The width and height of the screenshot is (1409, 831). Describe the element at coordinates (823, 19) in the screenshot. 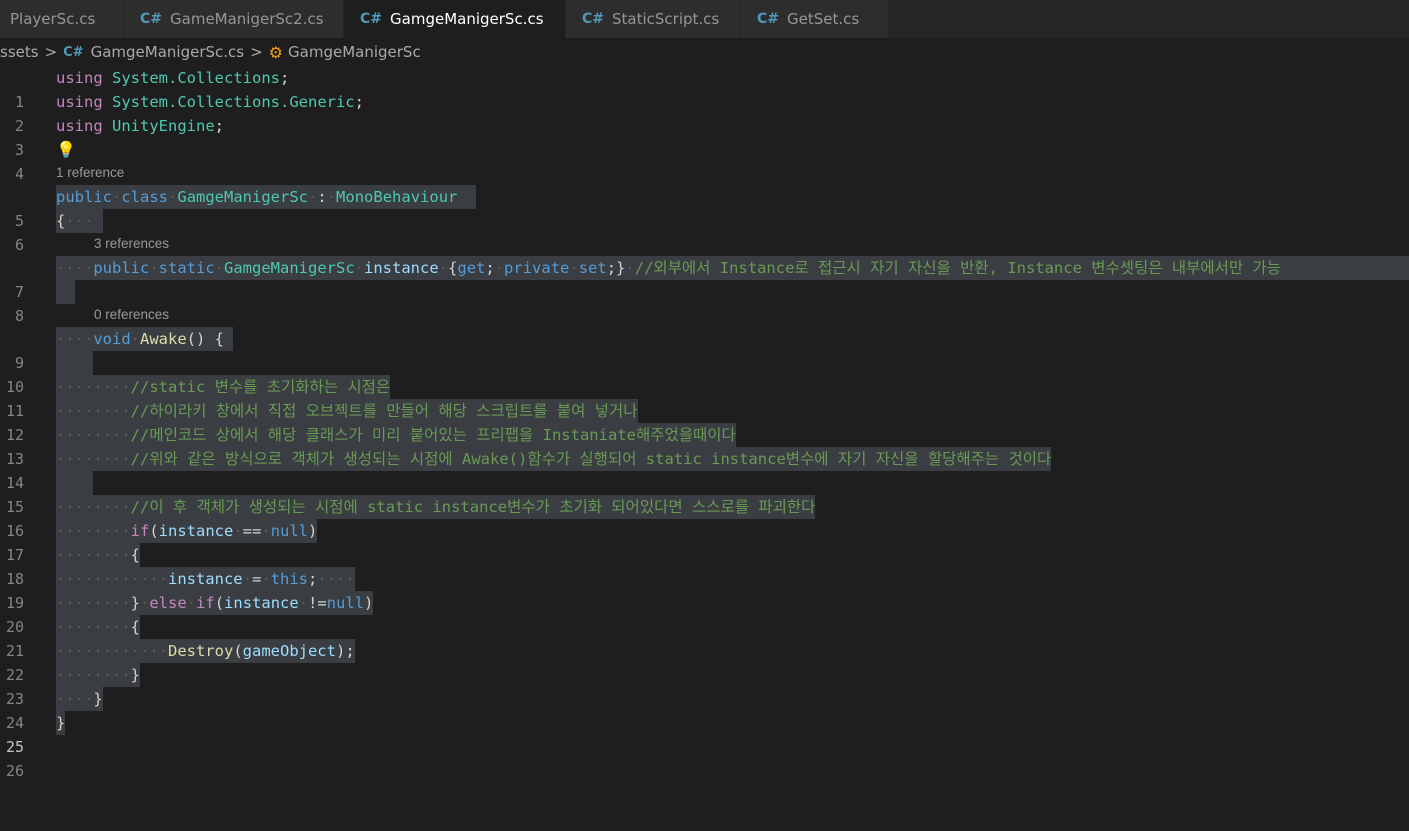

I see `tab-label: GetSet.cs` at that location.